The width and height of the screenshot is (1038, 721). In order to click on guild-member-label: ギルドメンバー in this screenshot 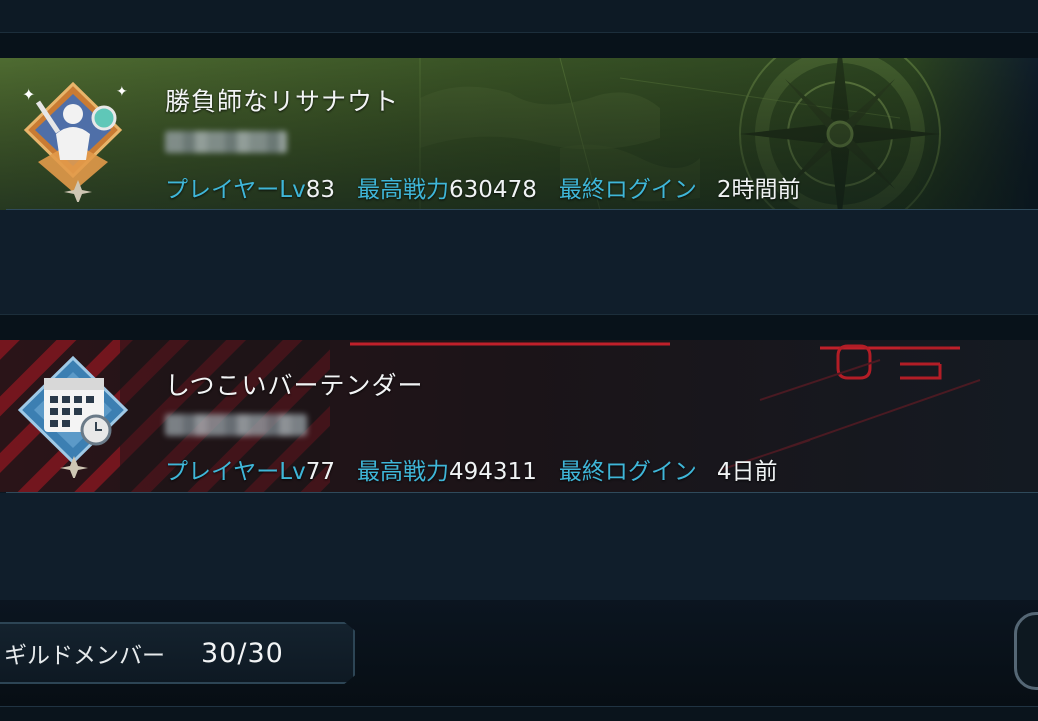, I will do `click(84, 656)`.